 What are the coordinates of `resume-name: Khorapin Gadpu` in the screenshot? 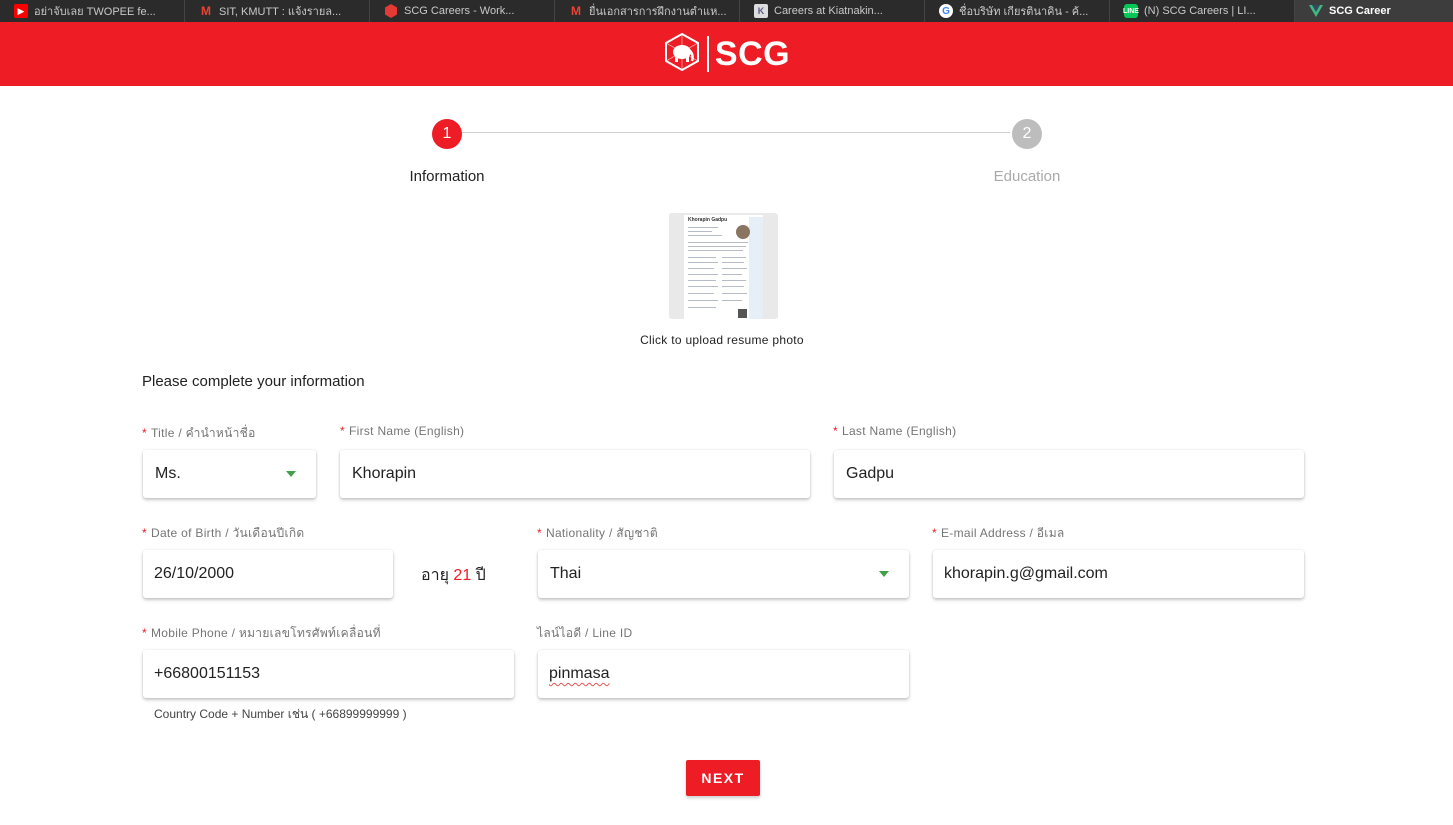 It's located at (708, 220).